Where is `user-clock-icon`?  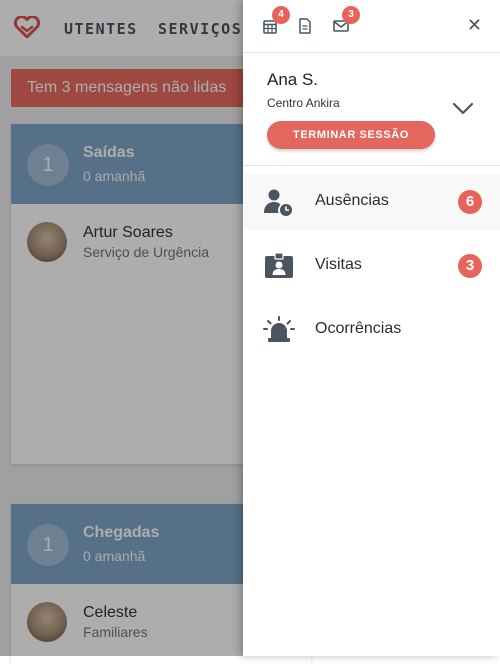
user-clock-icon is located at coordinates (278, 202).